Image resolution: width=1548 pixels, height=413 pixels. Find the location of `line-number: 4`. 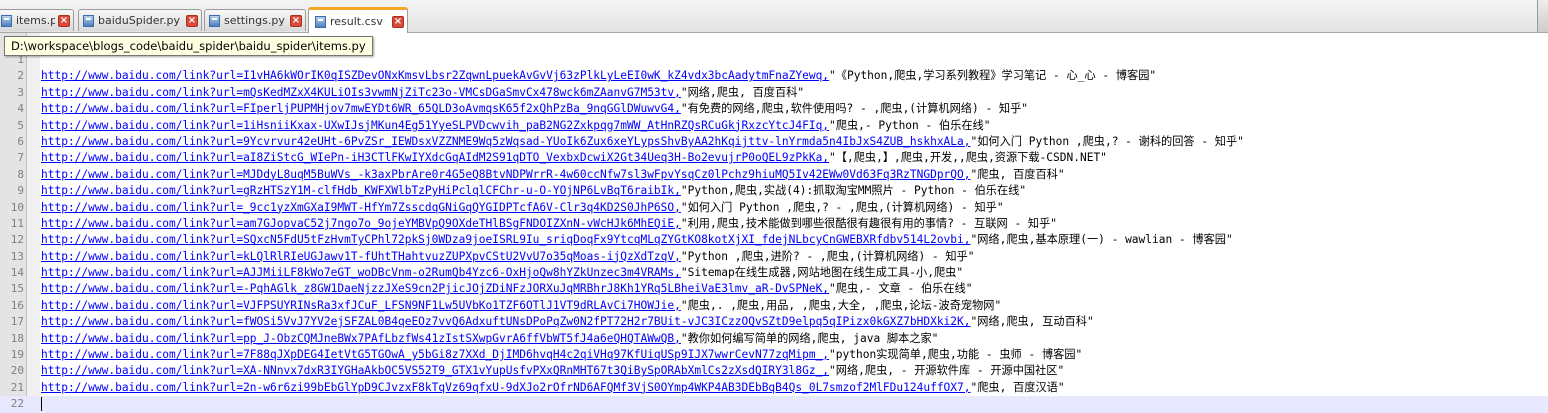

line-number: 4 is located at coordinates (20, 109).